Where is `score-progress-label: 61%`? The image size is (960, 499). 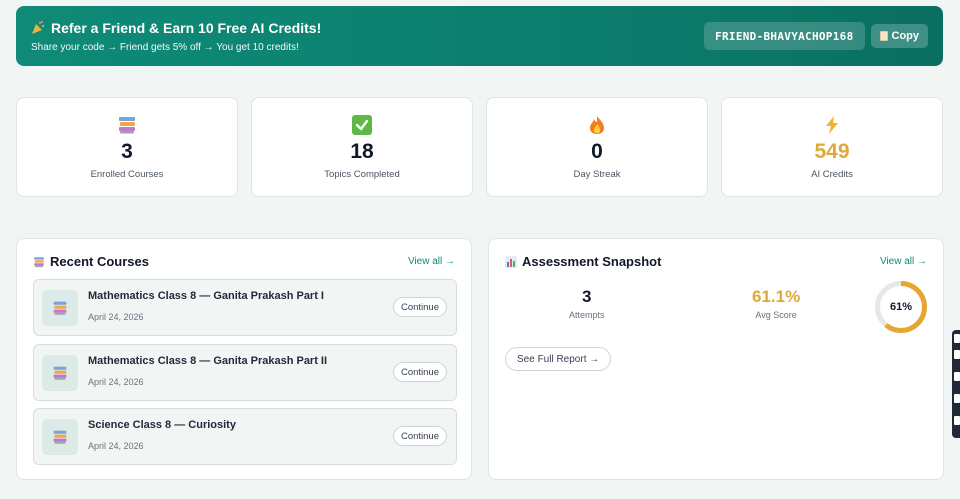 score-progress-label: 61% is located at coordinates (901, 307).